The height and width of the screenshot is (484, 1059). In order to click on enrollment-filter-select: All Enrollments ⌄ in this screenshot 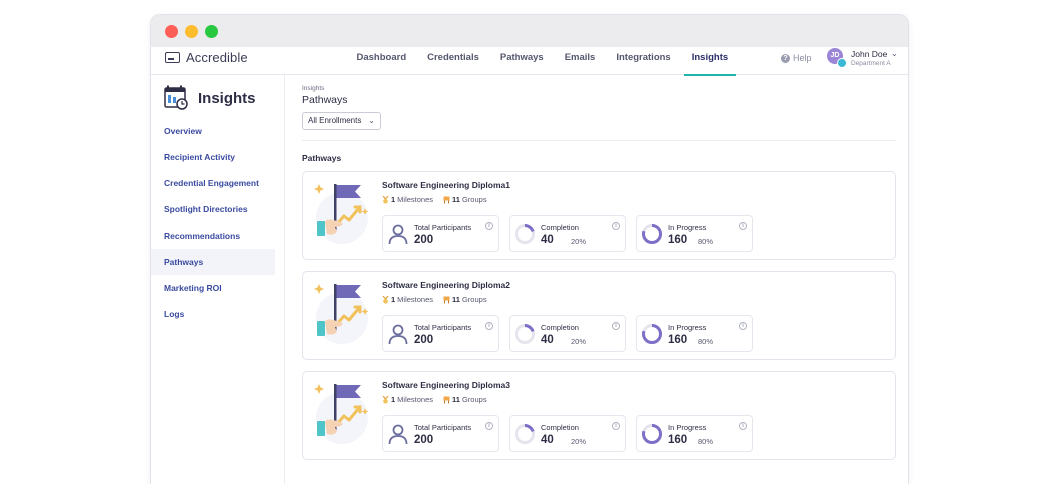, I will do `click(341, 121)`.